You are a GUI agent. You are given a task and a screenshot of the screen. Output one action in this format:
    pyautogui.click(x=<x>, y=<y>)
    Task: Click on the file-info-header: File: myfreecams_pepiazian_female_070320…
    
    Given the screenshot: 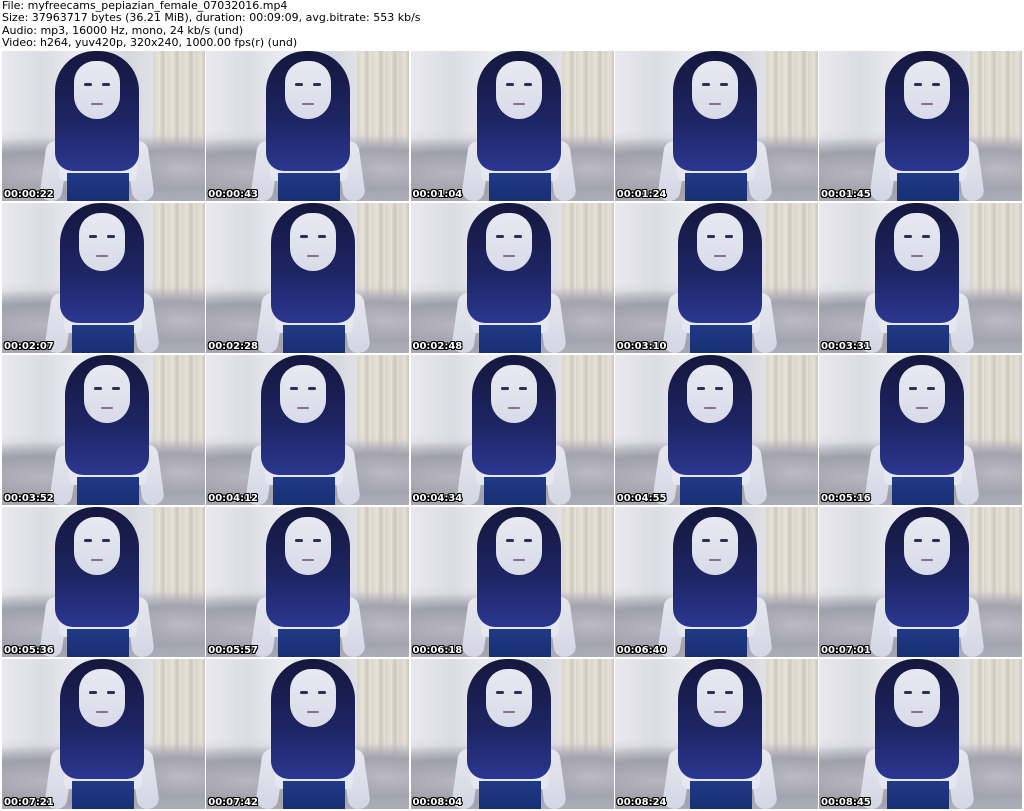 What is the action you would take?
    pyautogui.click(x=512, y=25)
    